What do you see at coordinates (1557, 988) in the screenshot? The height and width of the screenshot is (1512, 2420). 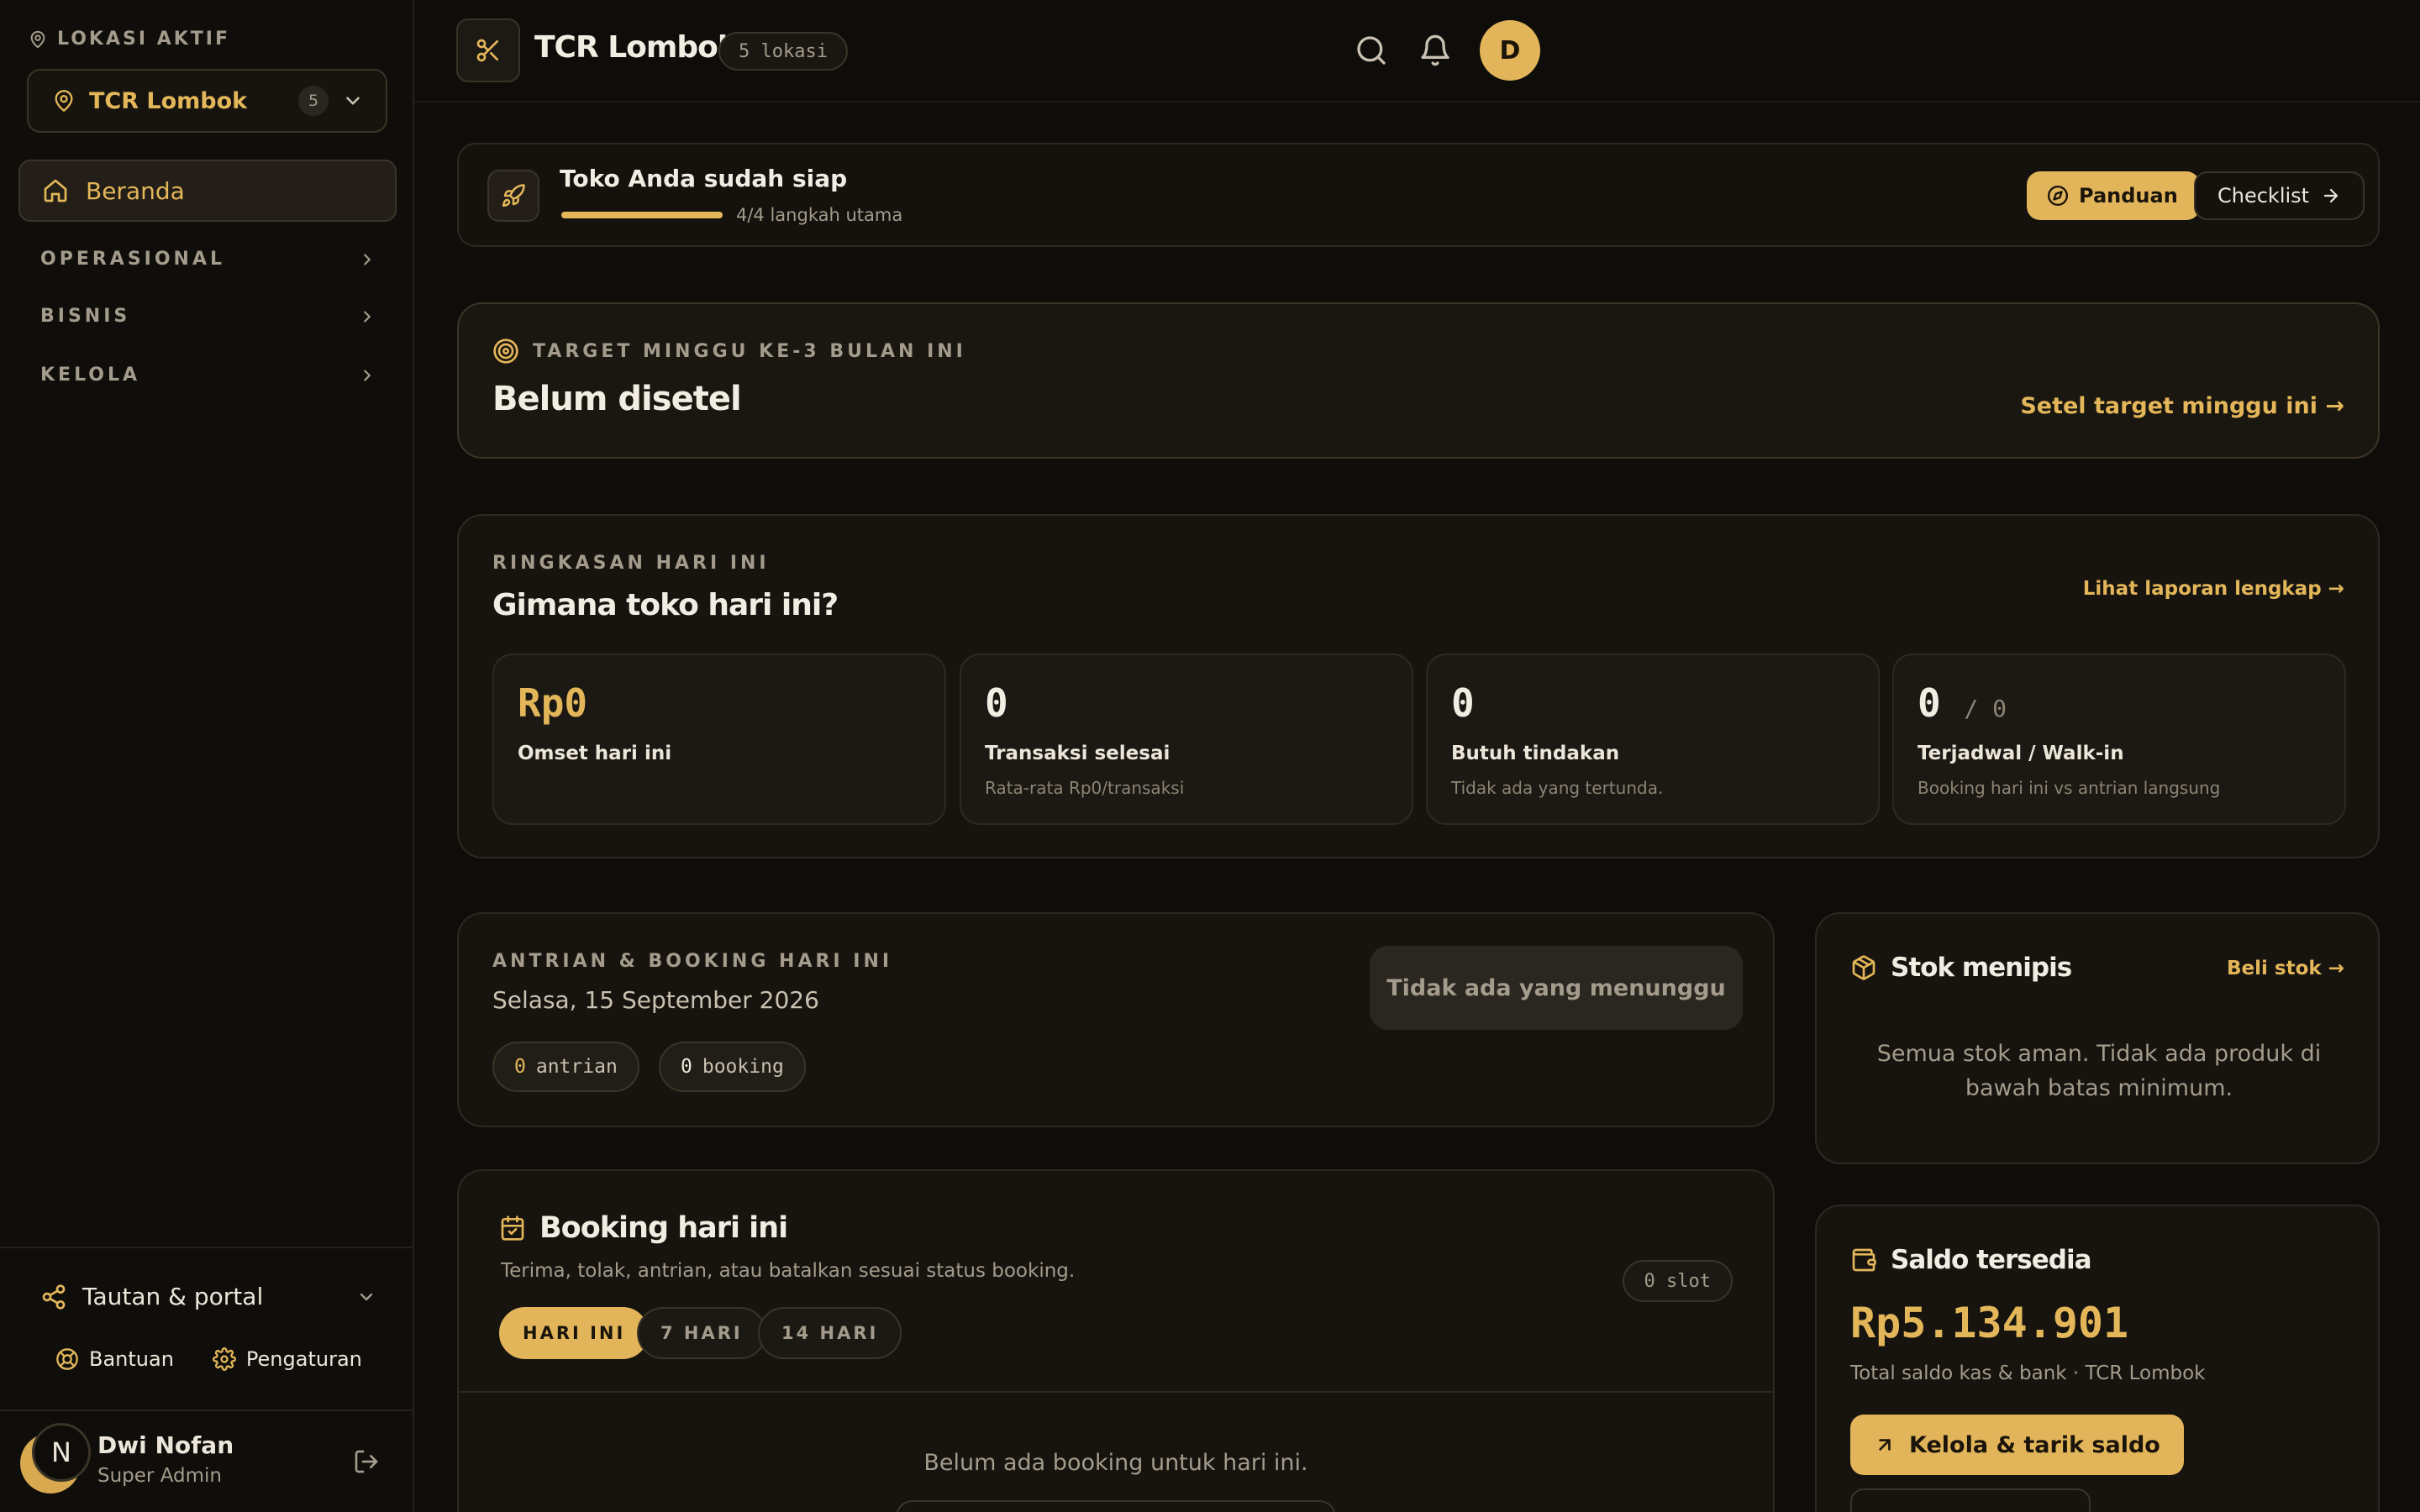 I see `no-one-waiting-button: Tidak ada yang menunggu` at bounding box center [1557, 988].